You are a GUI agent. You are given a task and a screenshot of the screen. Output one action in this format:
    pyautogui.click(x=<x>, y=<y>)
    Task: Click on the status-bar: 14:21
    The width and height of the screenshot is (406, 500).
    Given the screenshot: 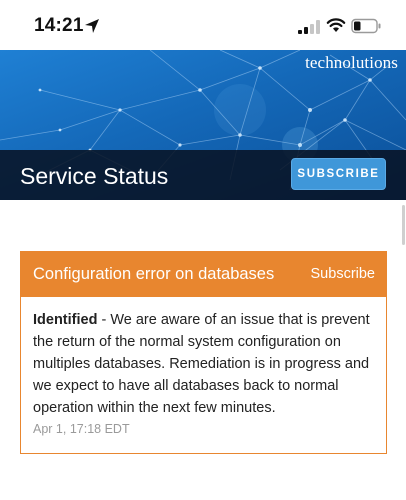 What is the action you would take?
    pyautogui.click(x=203, y=25)
    